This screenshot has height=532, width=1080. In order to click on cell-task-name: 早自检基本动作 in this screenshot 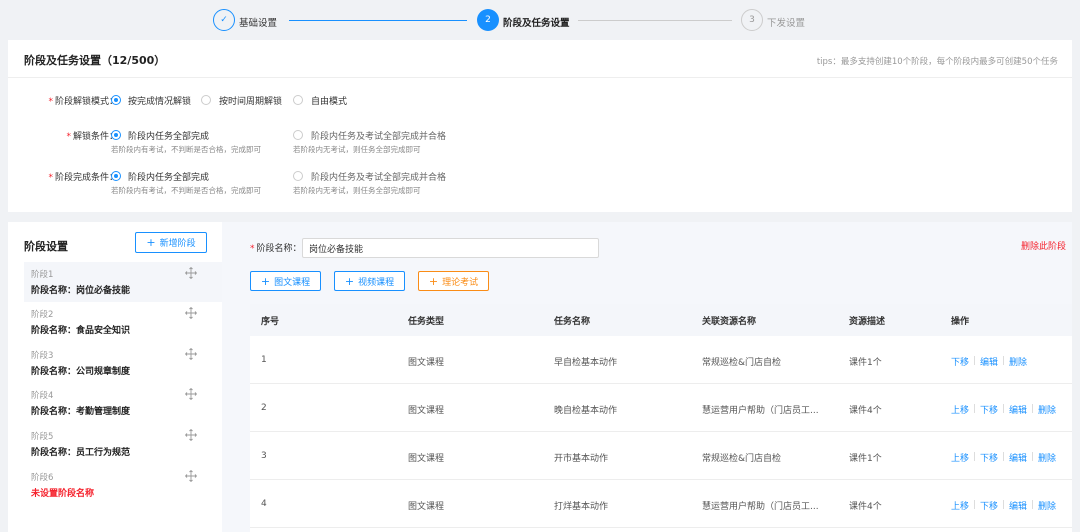, I will do `click(586, 363)`.